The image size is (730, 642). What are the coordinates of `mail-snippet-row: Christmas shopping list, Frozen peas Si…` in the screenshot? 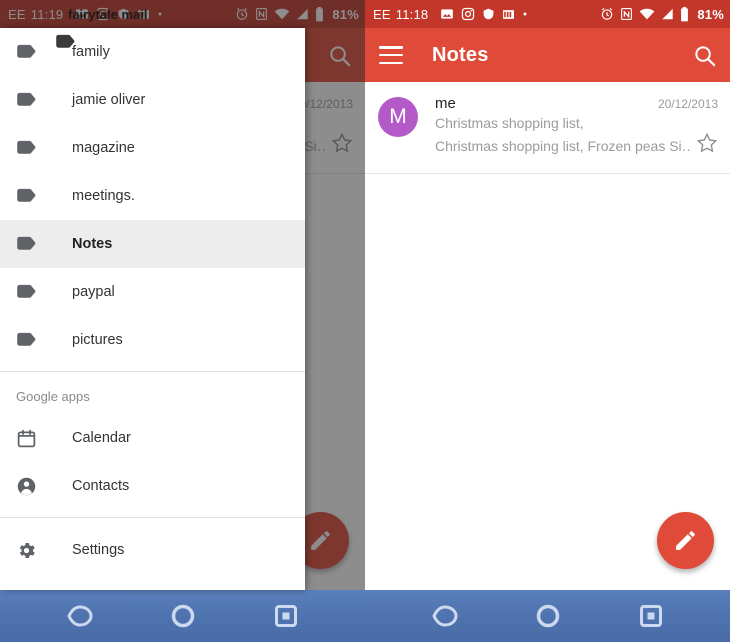 It's located at (576, 145).